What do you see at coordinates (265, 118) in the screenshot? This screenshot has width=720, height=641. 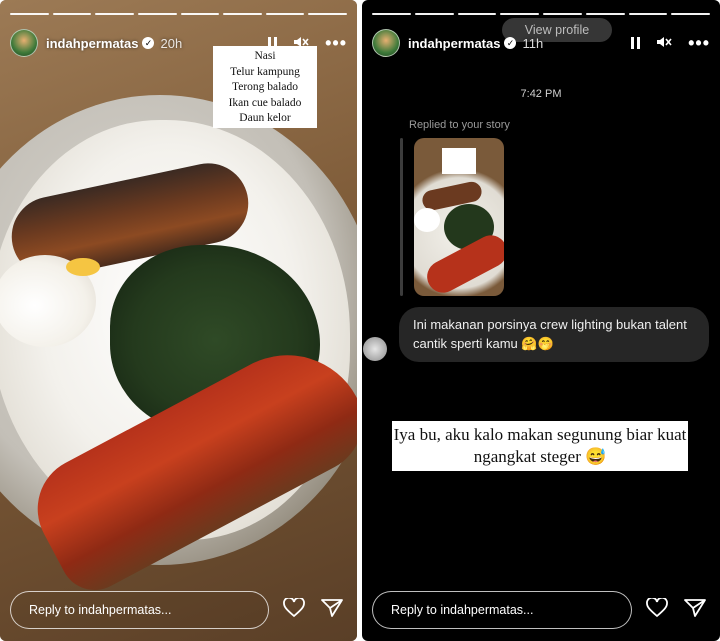 I see `menu-line: Daun kelor` at bounding box center [265, 118].